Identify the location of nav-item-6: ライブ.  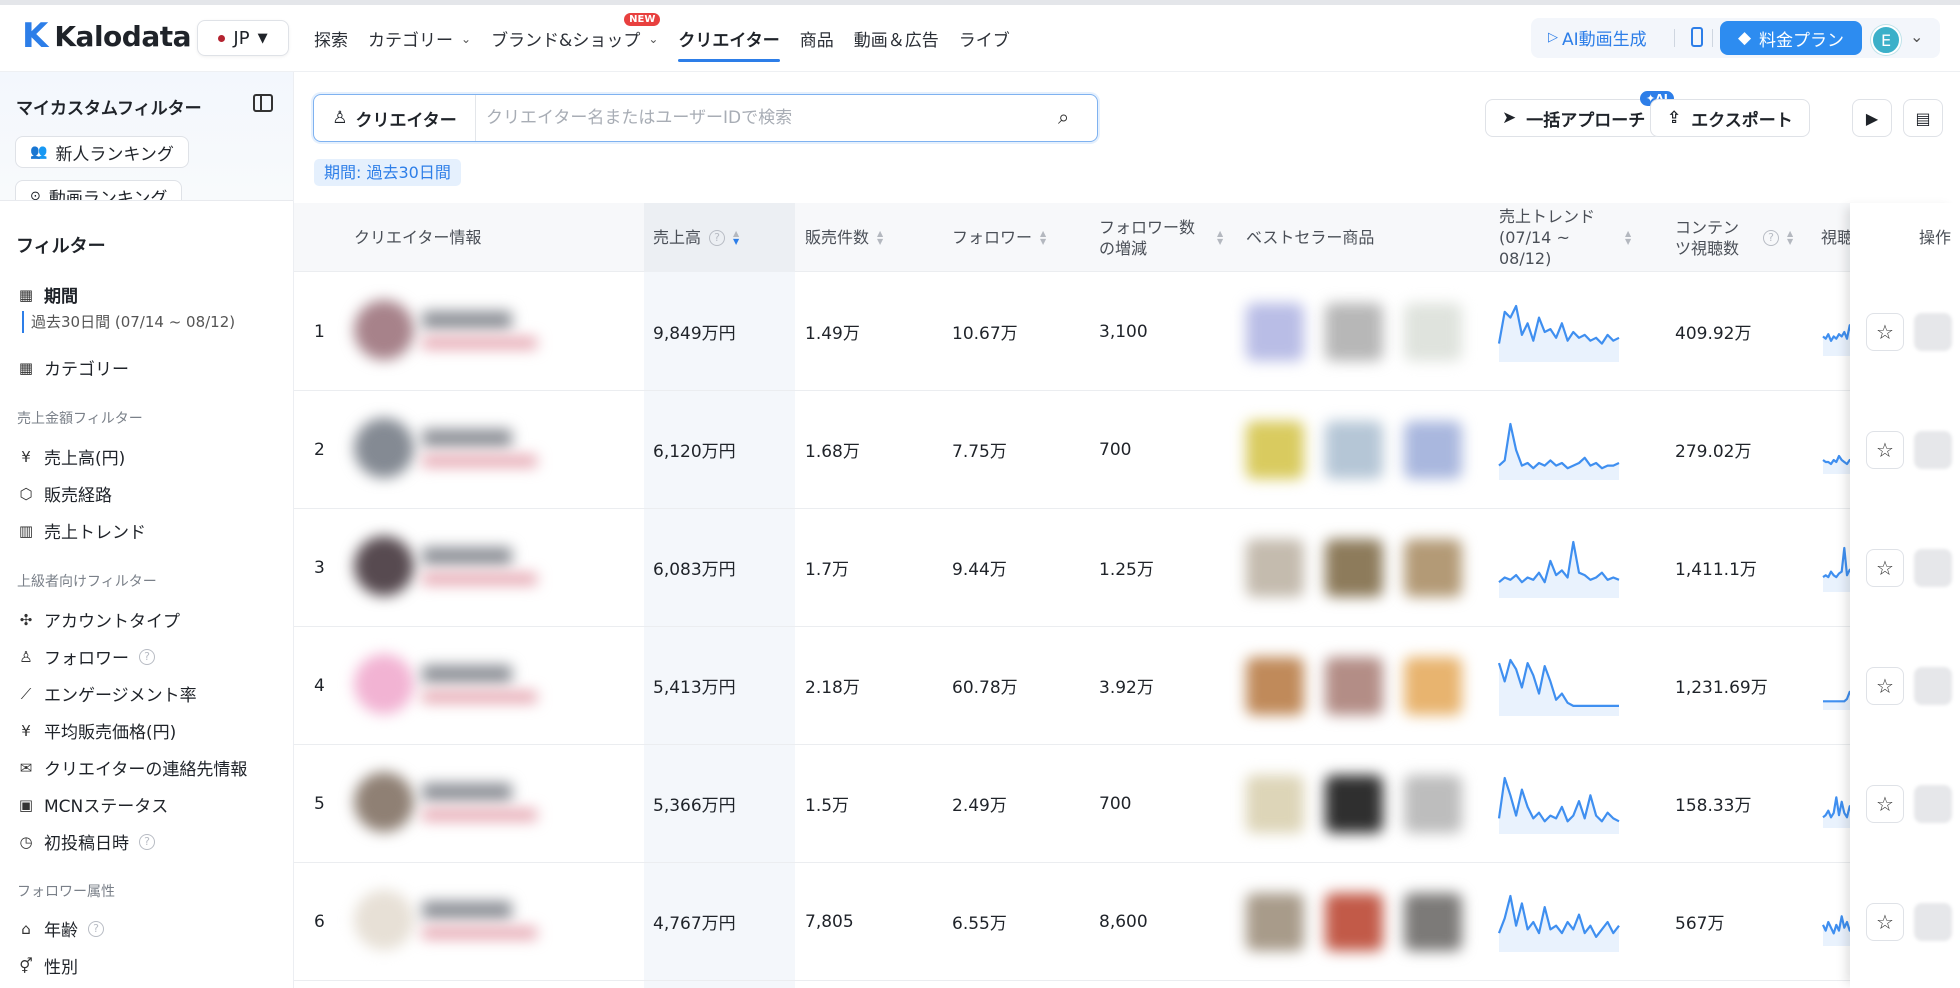
(984, 38).